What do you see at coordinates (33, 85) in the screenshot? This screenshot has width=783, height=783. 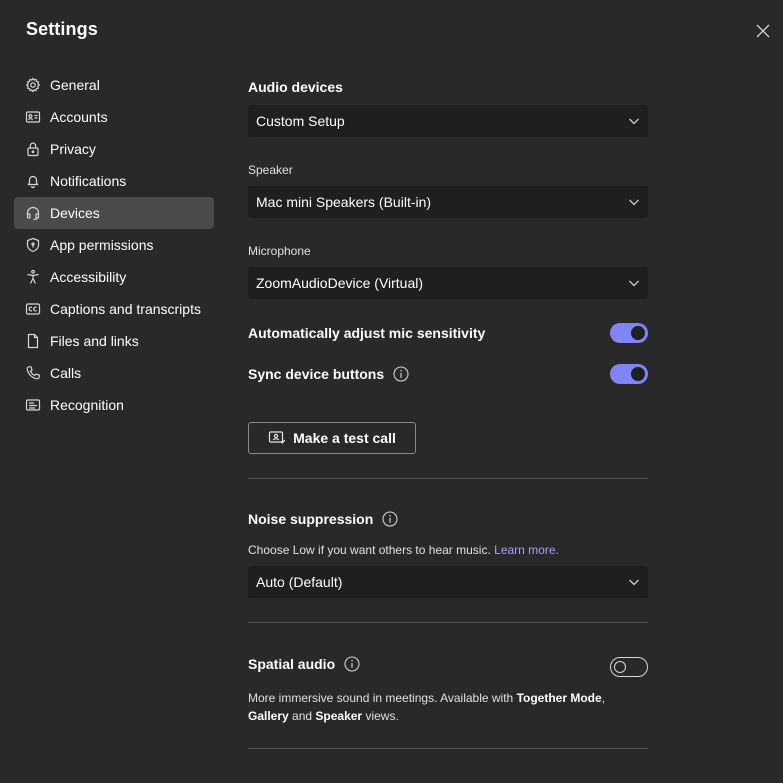 I see `gear-icon` at bounding box center [33, 85].